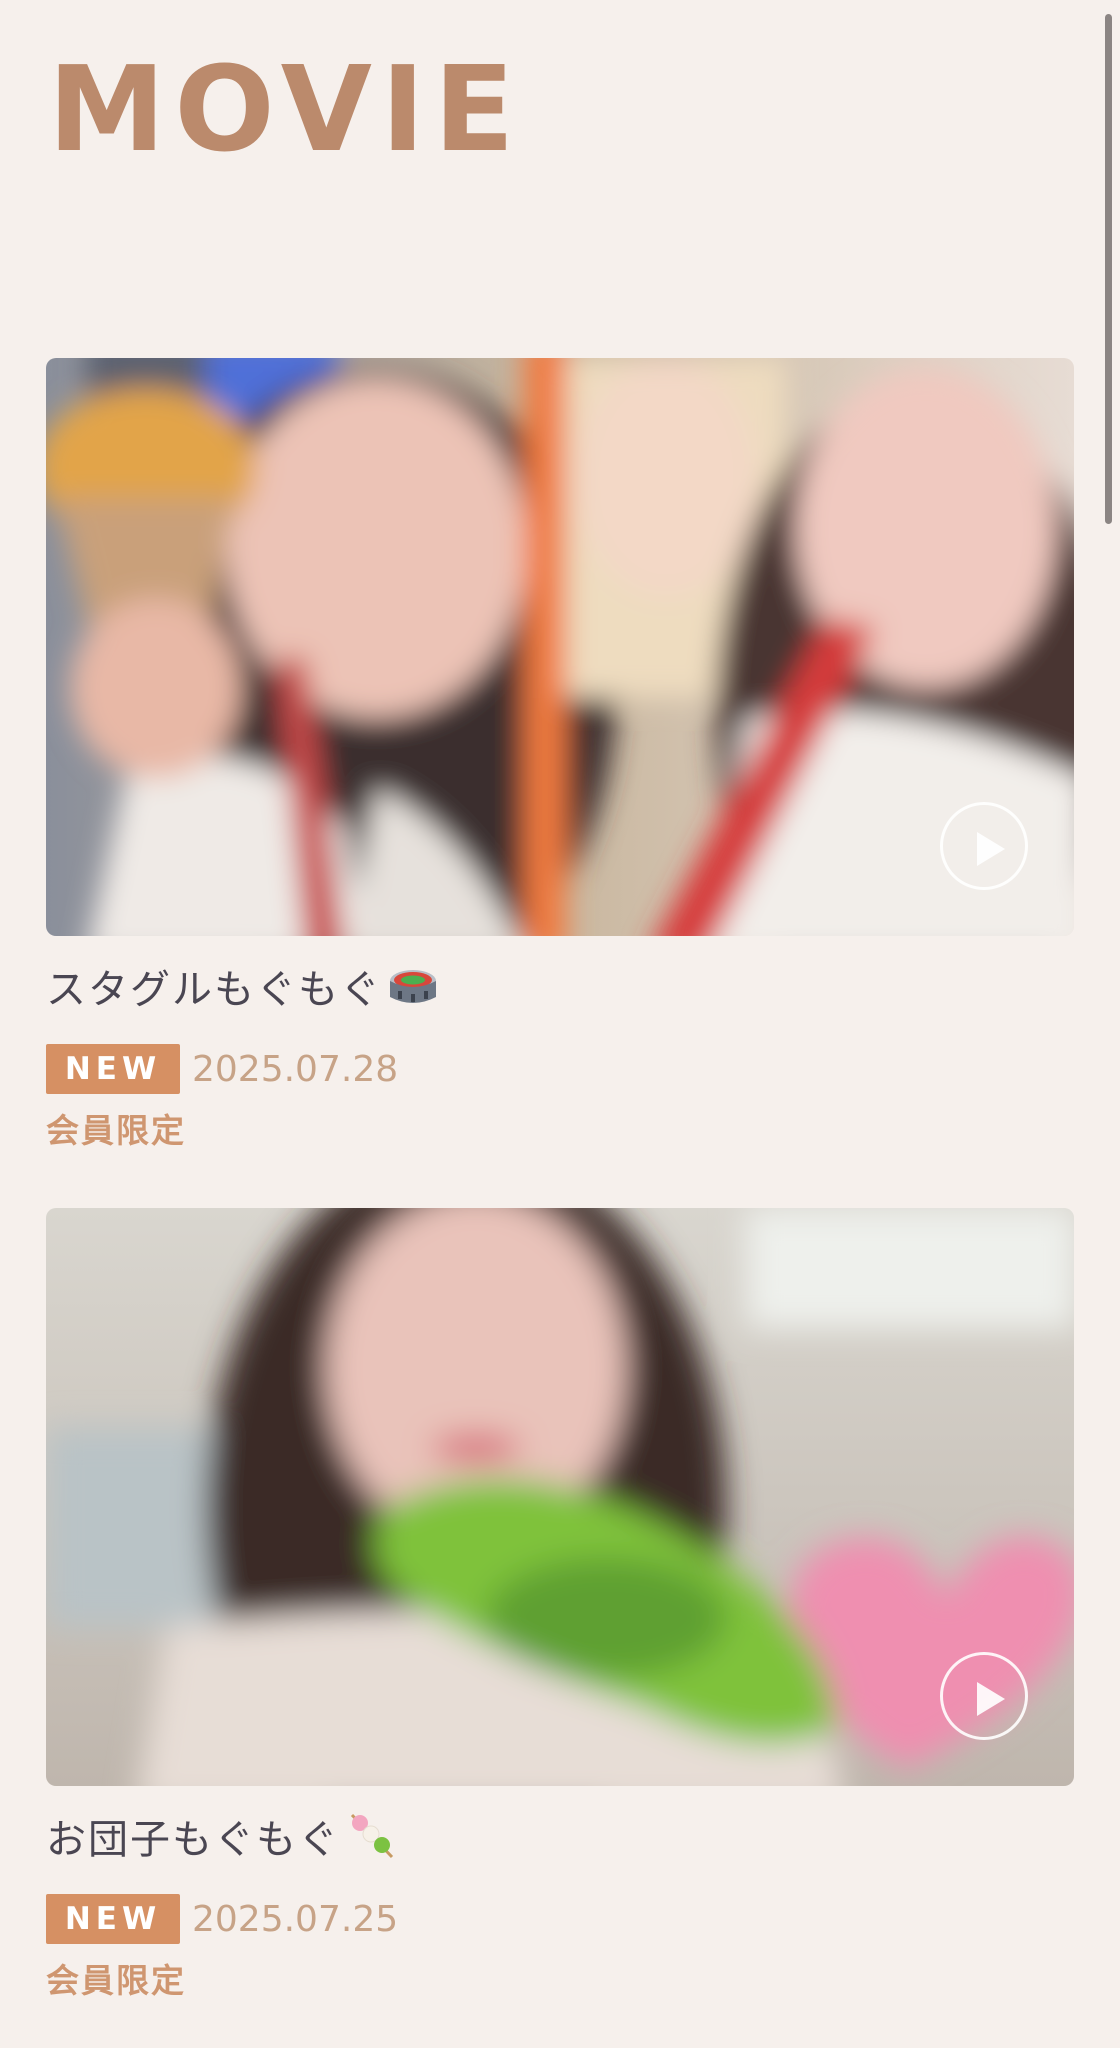 This screenshot has height=2048, width=1120. What do you see at coordinates (371, 1836) in the screenshot?
I see `dango-icon` at bounding box center [371, 1836].